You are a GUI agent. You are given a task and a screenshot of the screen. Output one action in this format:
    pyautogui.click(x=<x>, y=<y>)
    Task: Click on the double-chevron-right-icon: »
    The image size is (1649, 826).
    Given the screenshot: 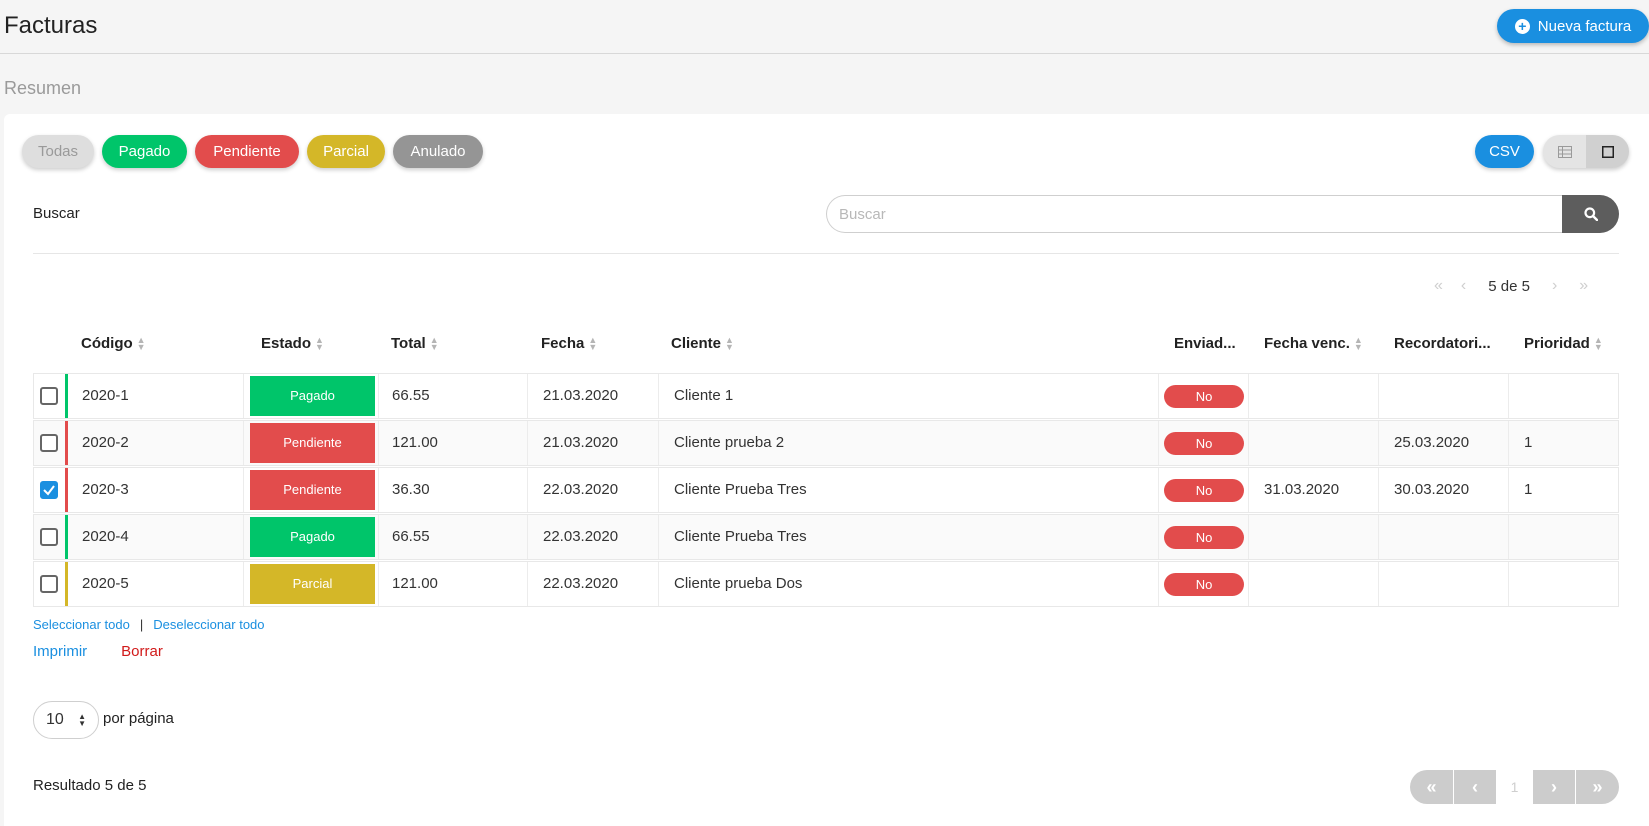 What is the action you would take?
    pyautogui.click(x=1597, y=786)
    